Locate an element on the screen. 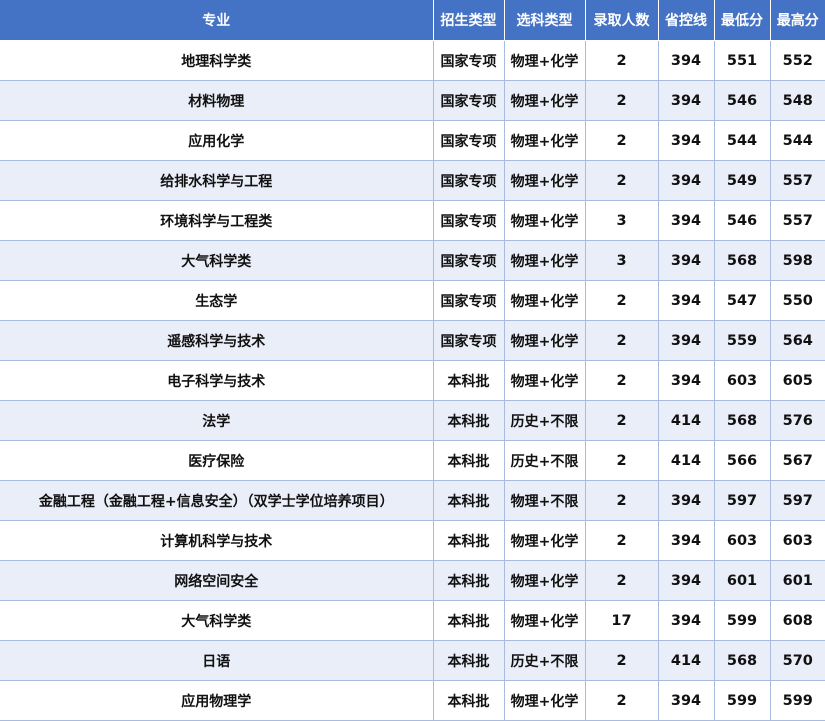 Image resolution: width=825 pixels, height=721 pixels. cell-major: 遥感科学与技术 is located at coordinates (217, 340).